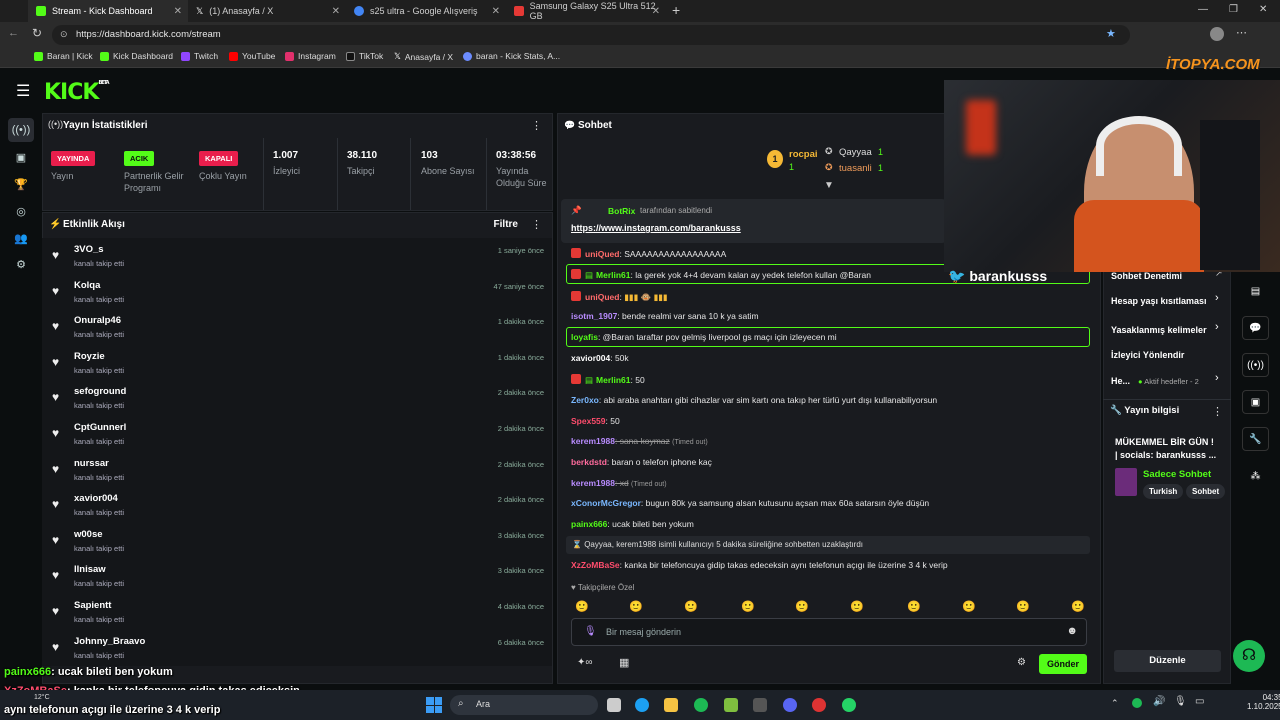  What do you see at coordinates (1137, 703) in the screenshot?
I see `tray-app-icon` at bounding box center [1137, 703].